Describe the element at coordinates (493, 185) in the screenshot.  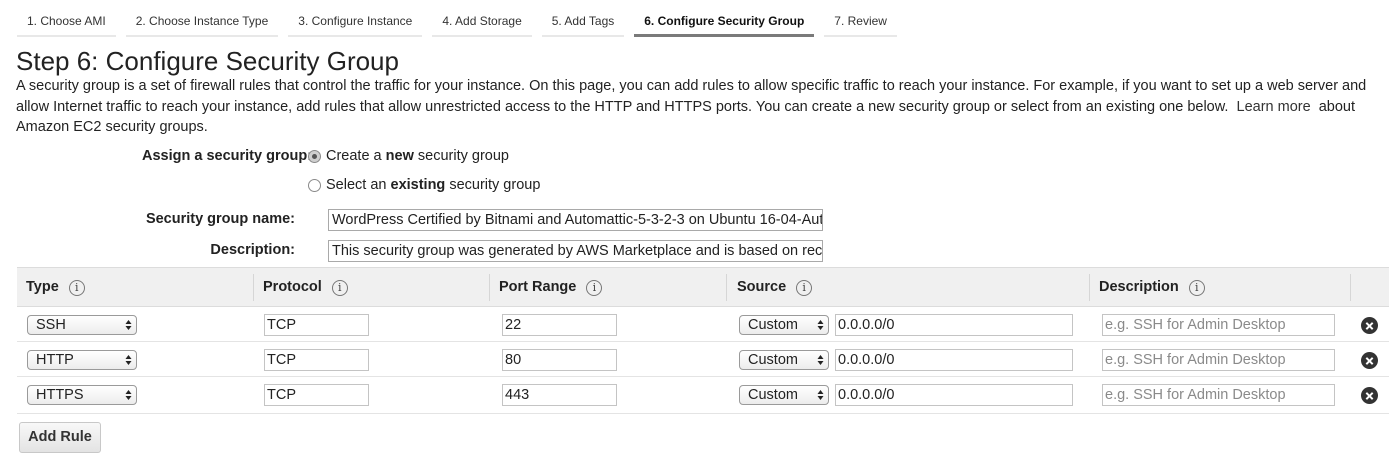
I see `radio-select-existing-suffix: security group` at that location.